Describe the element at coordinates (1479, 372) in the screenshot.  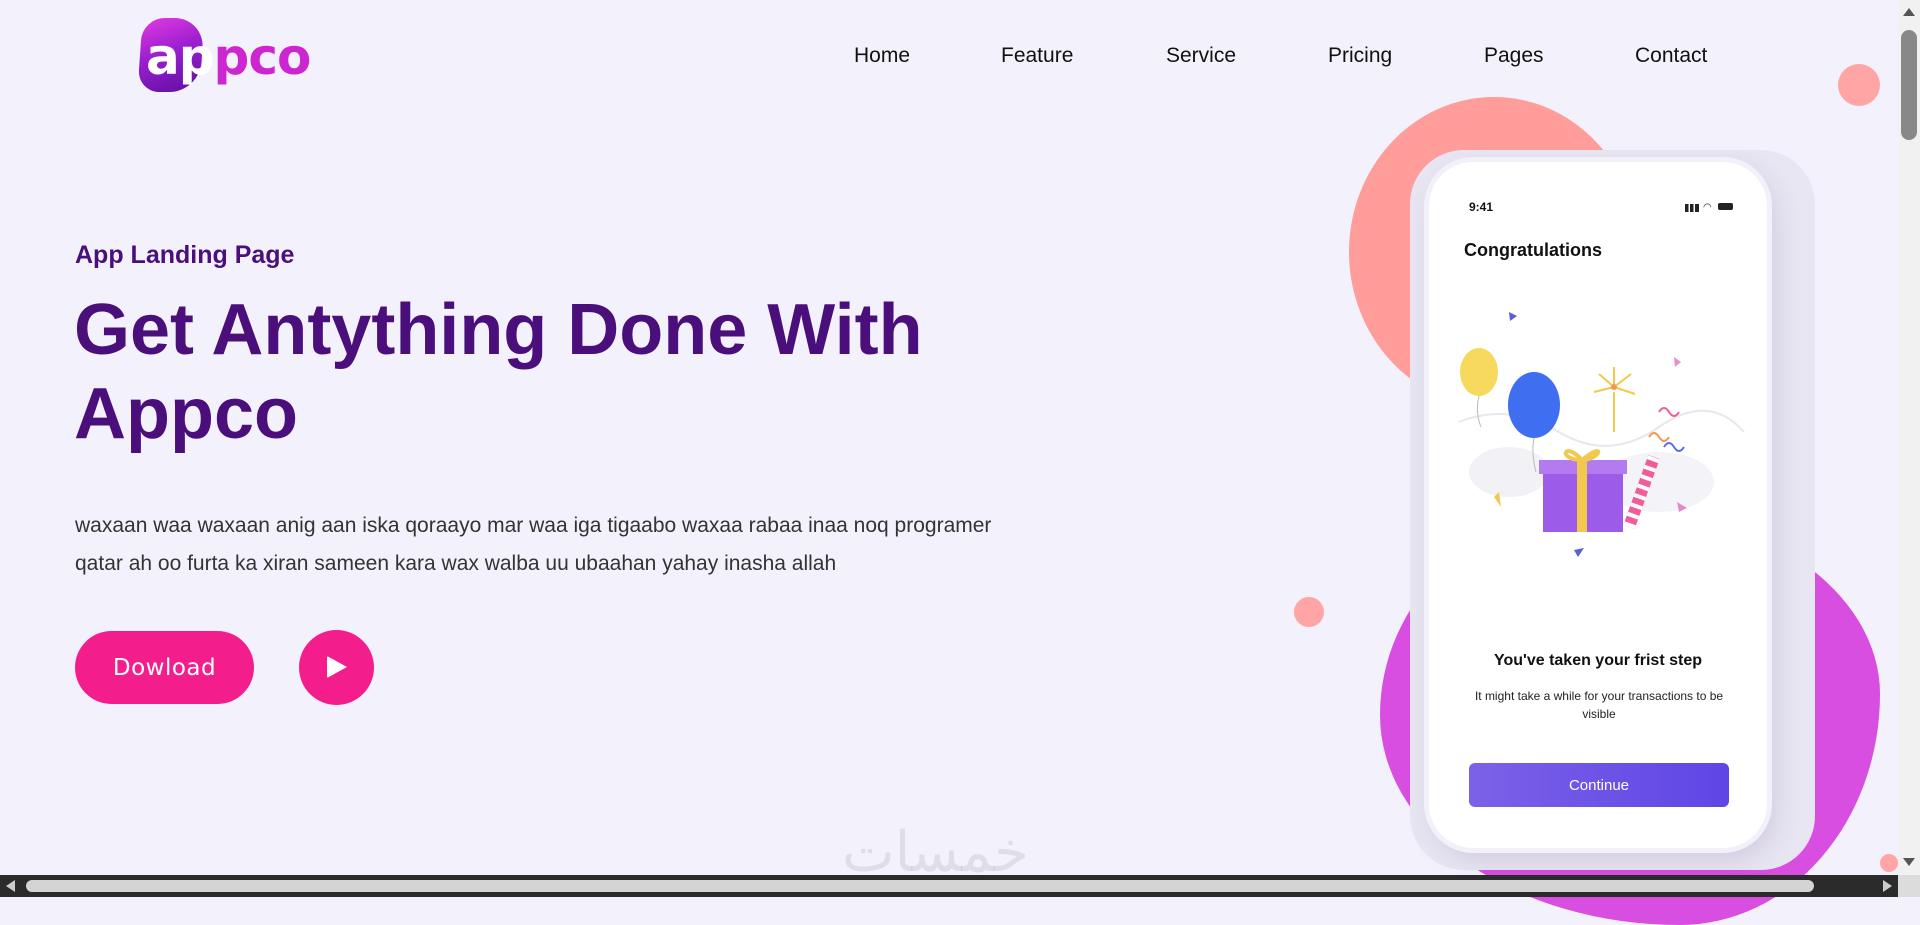
I see `yellow-balloon` at that location.